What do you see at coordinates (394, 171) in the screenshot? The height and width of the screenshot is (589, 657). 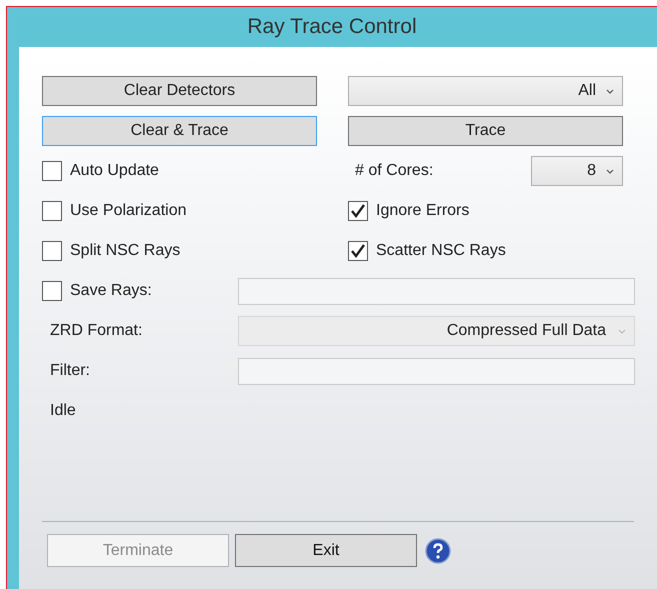 I see `cores-label: # of Cores:` at bounding box center [394, 171].